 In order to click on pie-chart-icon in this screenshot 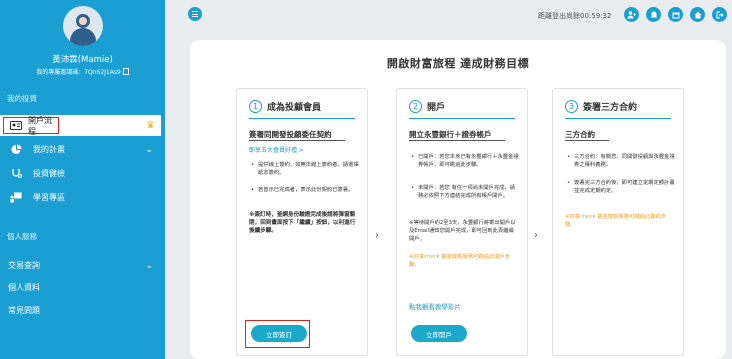, I will do `click(16, 149)`.